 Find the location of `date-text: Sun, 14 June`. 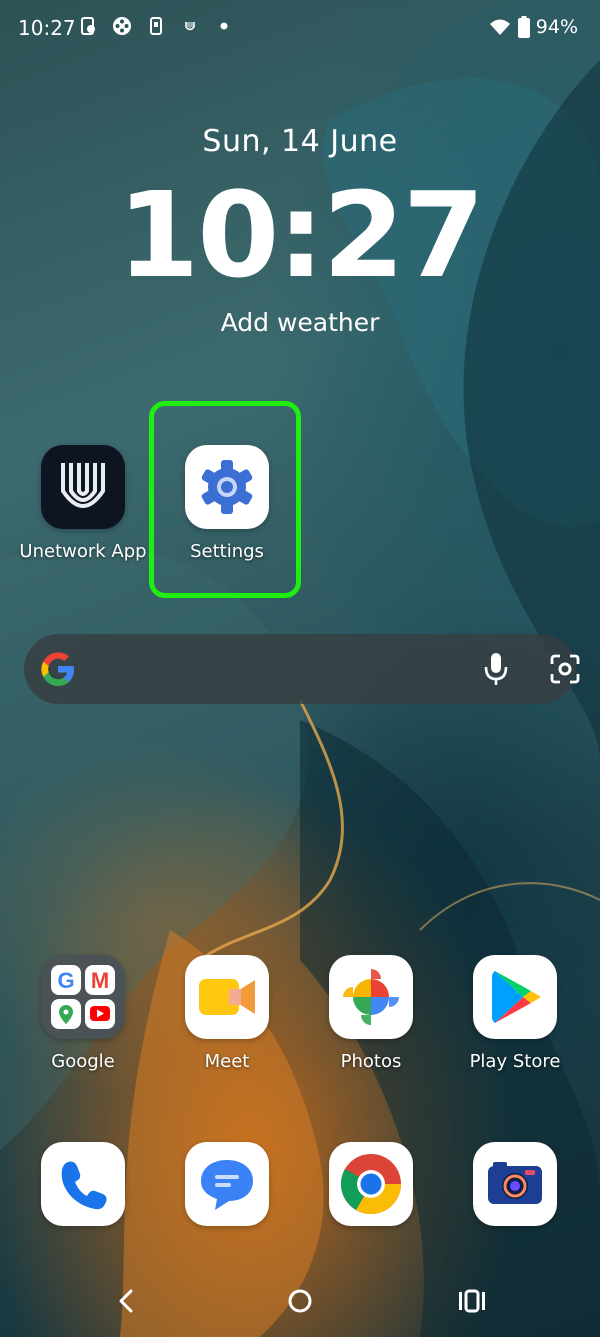

date-text: Sun, 14 June is located at coordinates (300, 141).